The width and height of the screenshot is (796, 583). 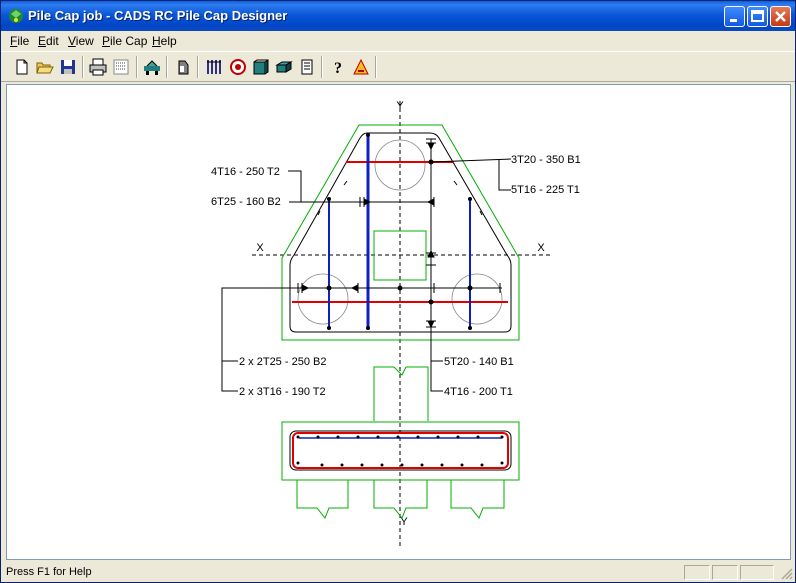 I want to click on axis-y-top-label: Y, so click(x=400, y=106).